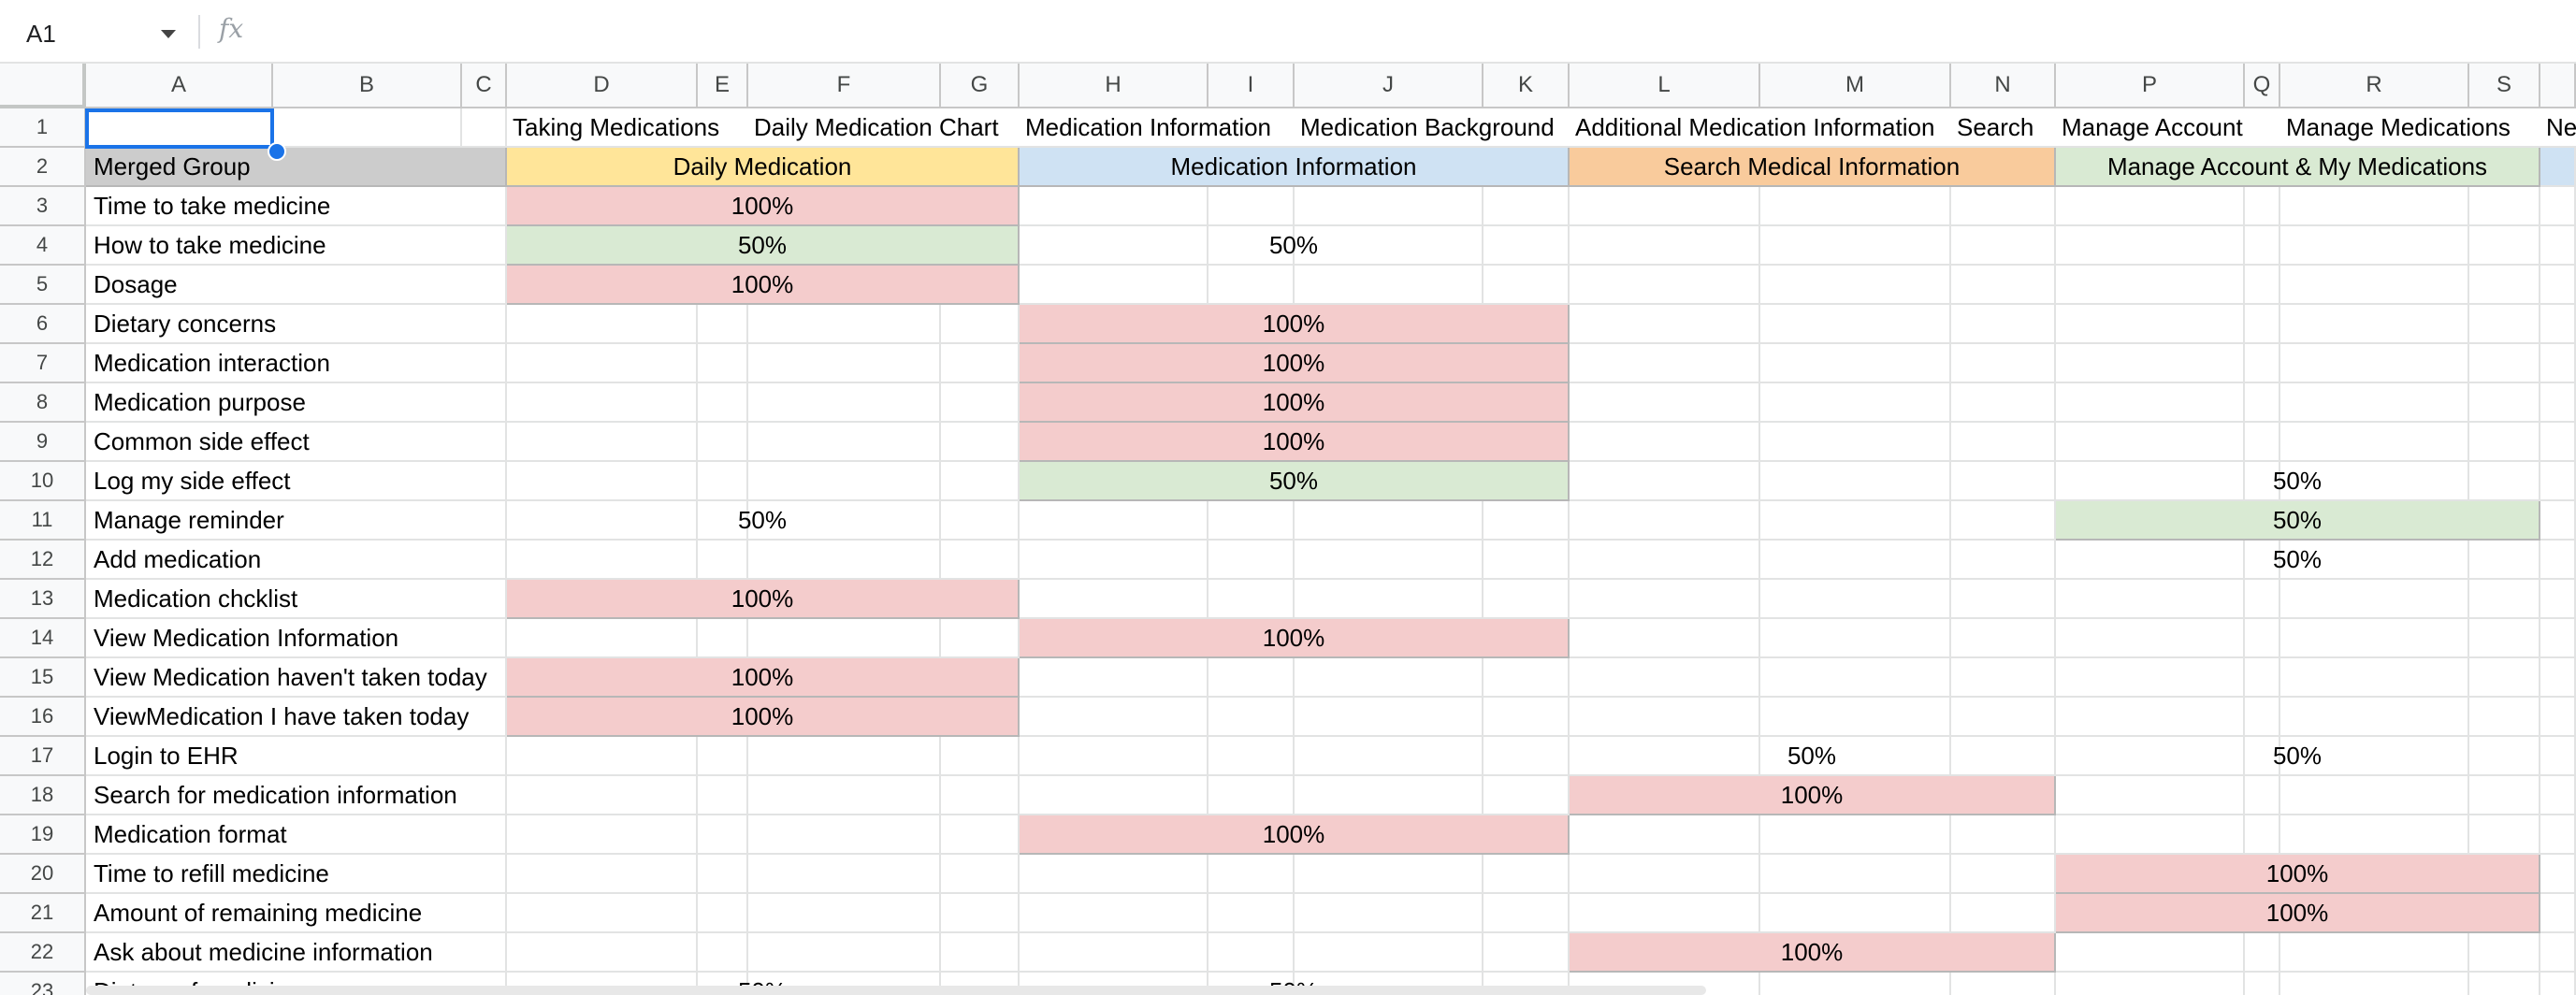 The height and width of the screenshot is (995, 2576). I want to click on column-header-k: K, so click(1526, 86).